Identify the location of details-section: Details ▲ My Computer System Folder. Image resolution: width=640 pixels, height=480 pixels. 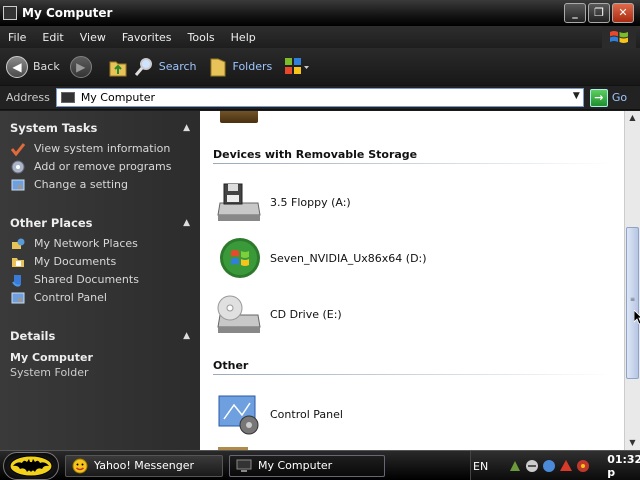
(100, 344).